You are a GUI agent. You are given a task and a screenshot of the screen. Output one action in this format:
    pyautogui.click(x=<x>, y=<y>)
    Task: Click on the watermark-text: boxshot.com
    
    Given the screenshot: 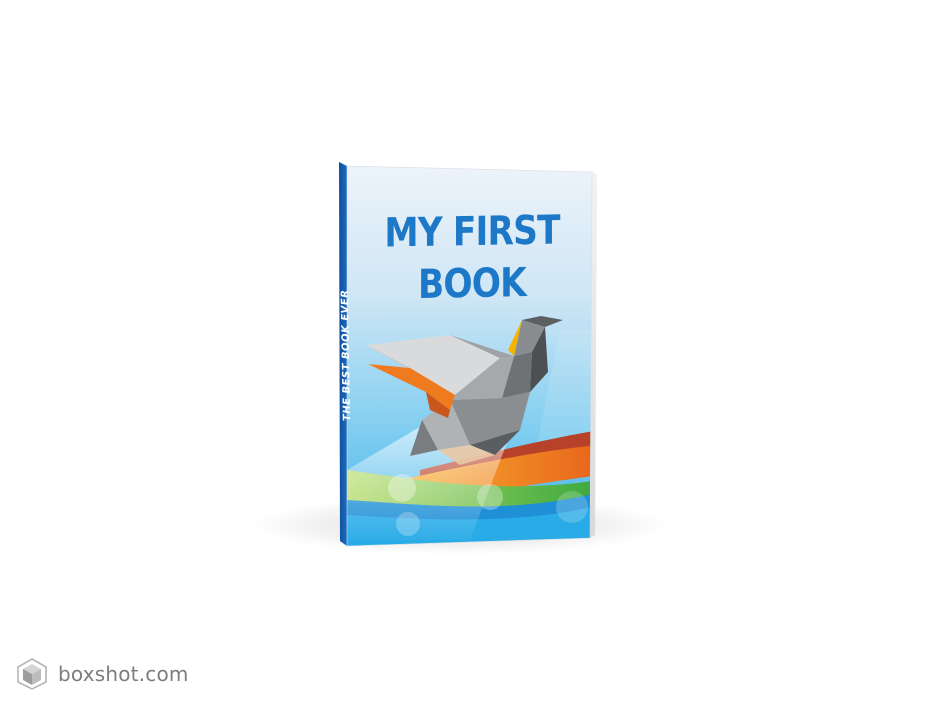 What is the action you would take?
    pyautogui.click(x=123, y=674)
    